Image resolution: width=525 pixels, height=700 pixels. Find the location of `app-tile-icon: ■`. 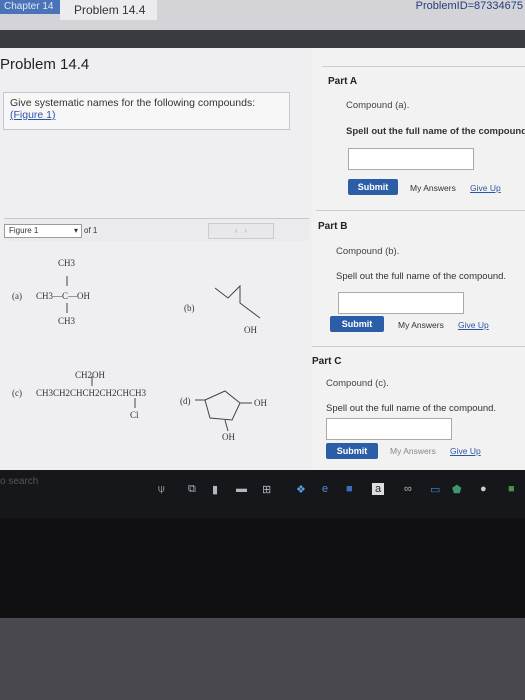

app-tile-icon: ■ is located at coordinates (511, 489).